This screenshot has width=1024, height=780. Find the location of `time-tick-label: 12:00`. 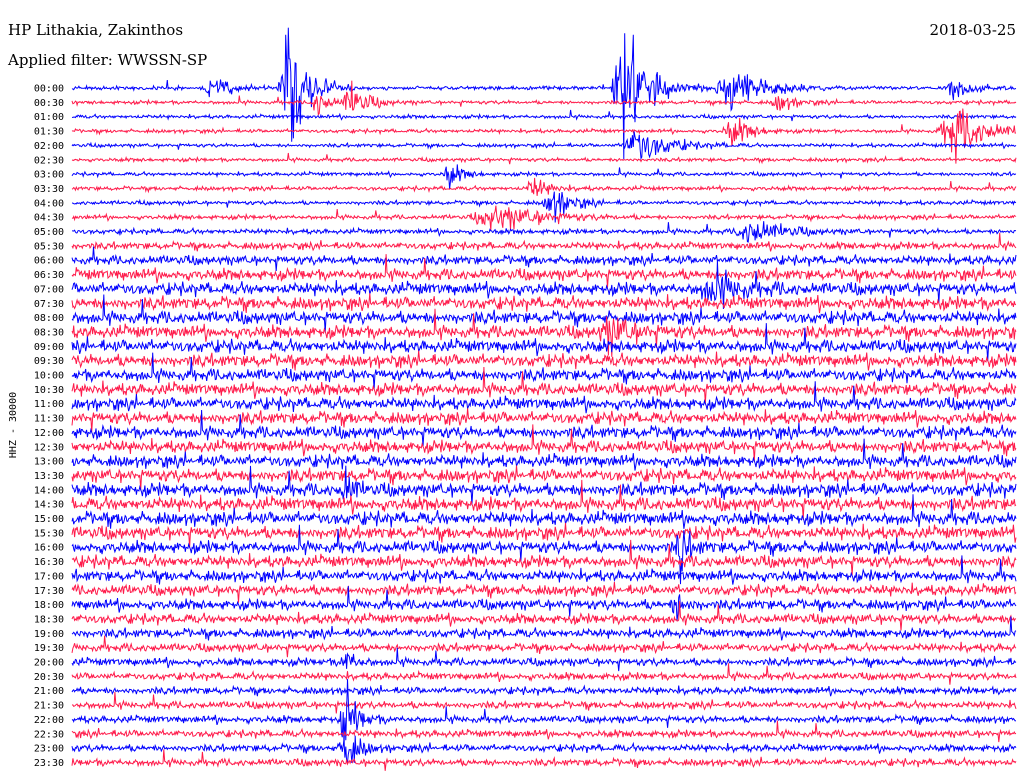

time-tick-label: 12:00 is located at coordinates (49, 433).